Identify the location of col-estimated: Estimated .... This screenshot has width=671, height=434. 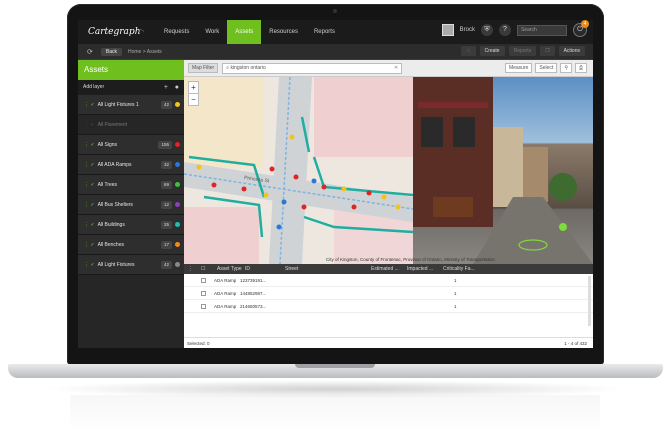
(389, 269).